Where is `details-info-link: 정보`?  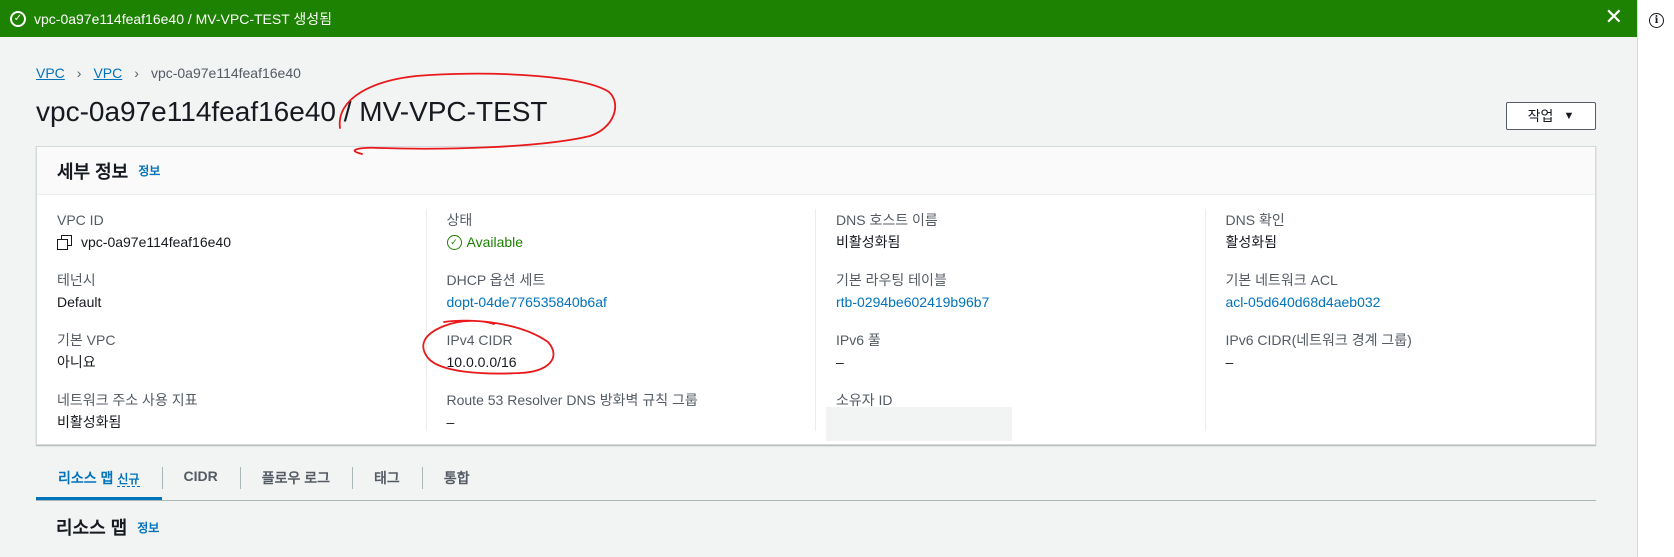 details-info-link: 정보 is located at coordinates (149, 170).